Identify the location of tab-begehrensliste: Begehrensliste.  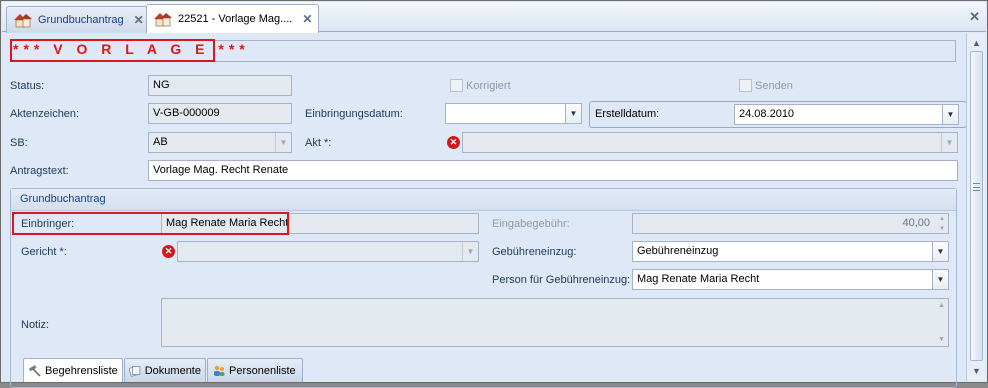
(73, 370).